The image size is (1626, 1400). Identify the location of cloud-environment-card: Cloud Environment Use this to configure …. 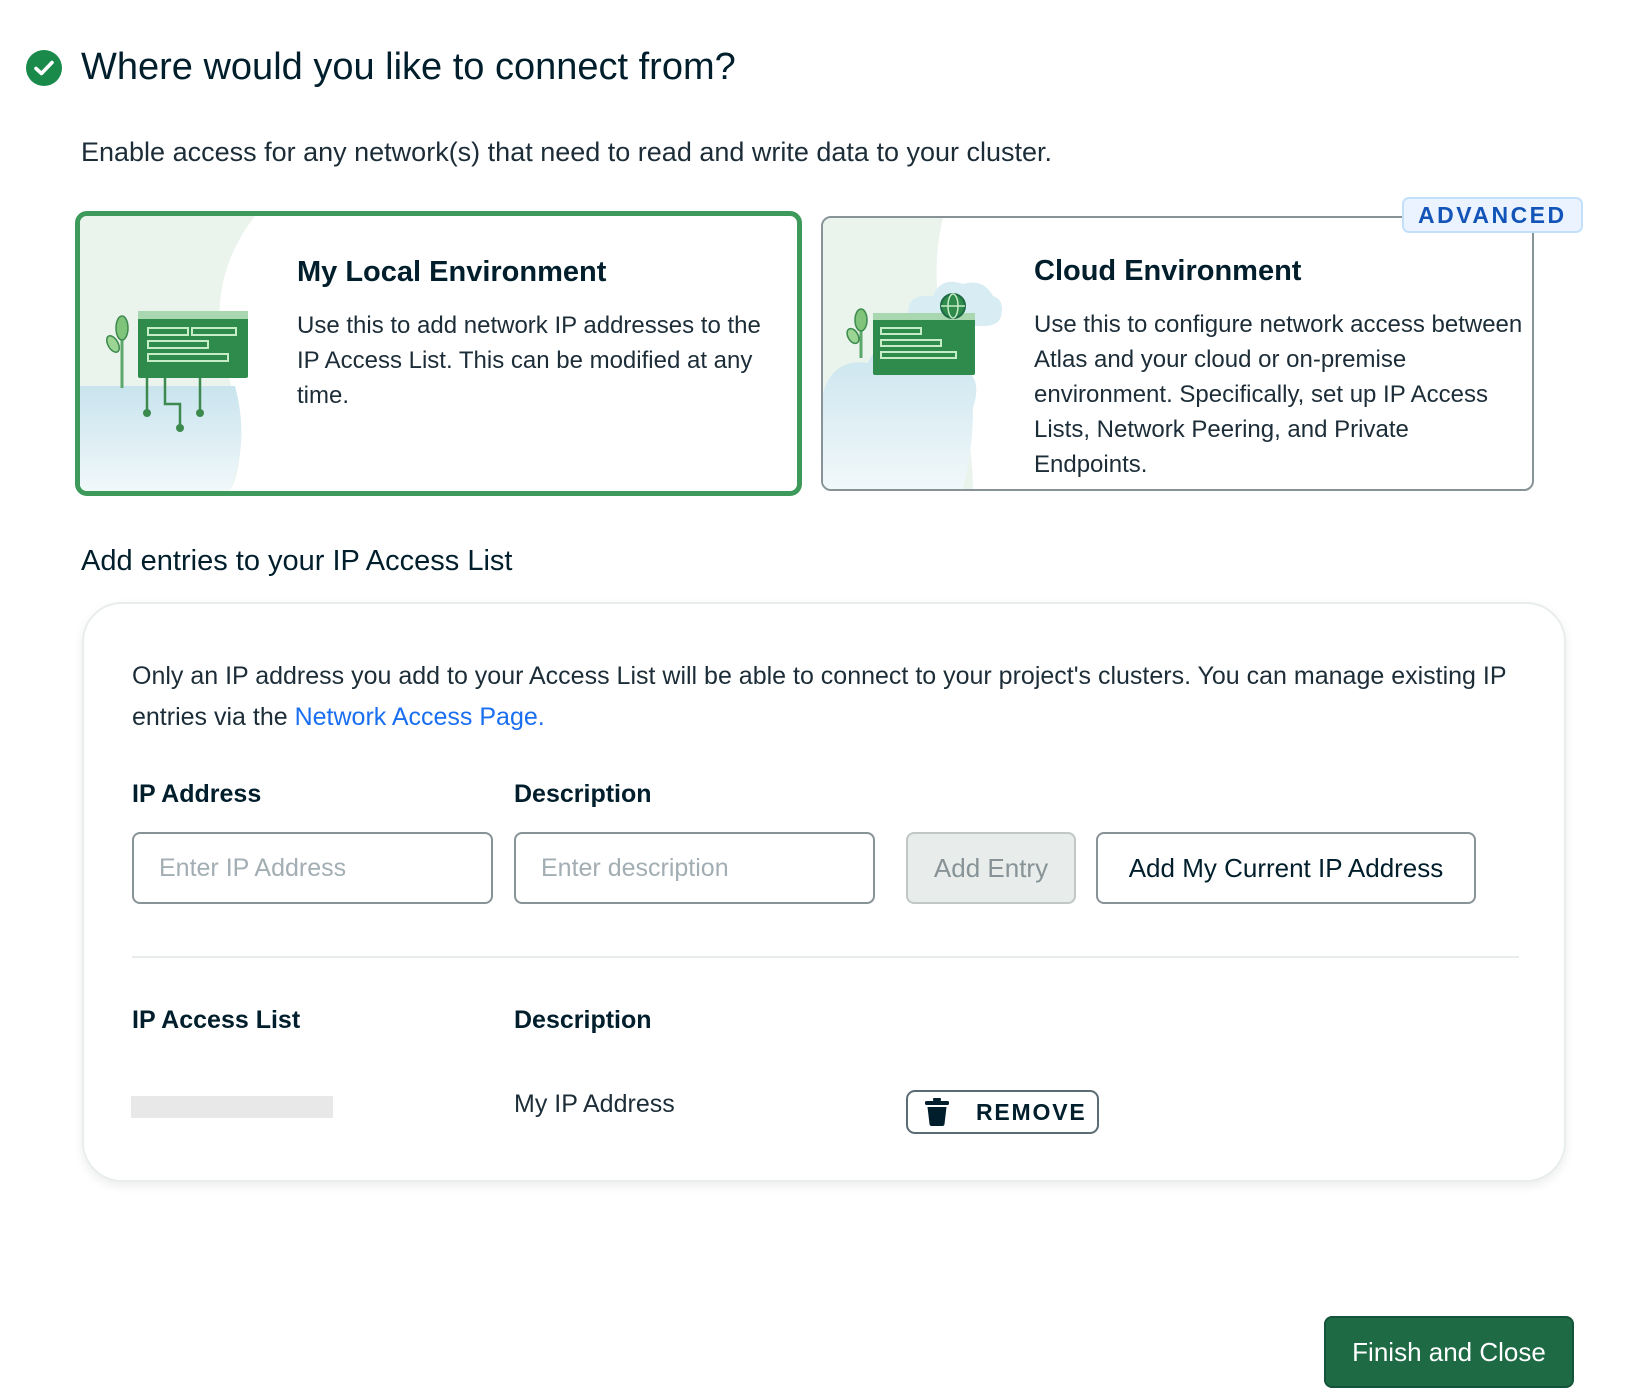
(1177, 353).